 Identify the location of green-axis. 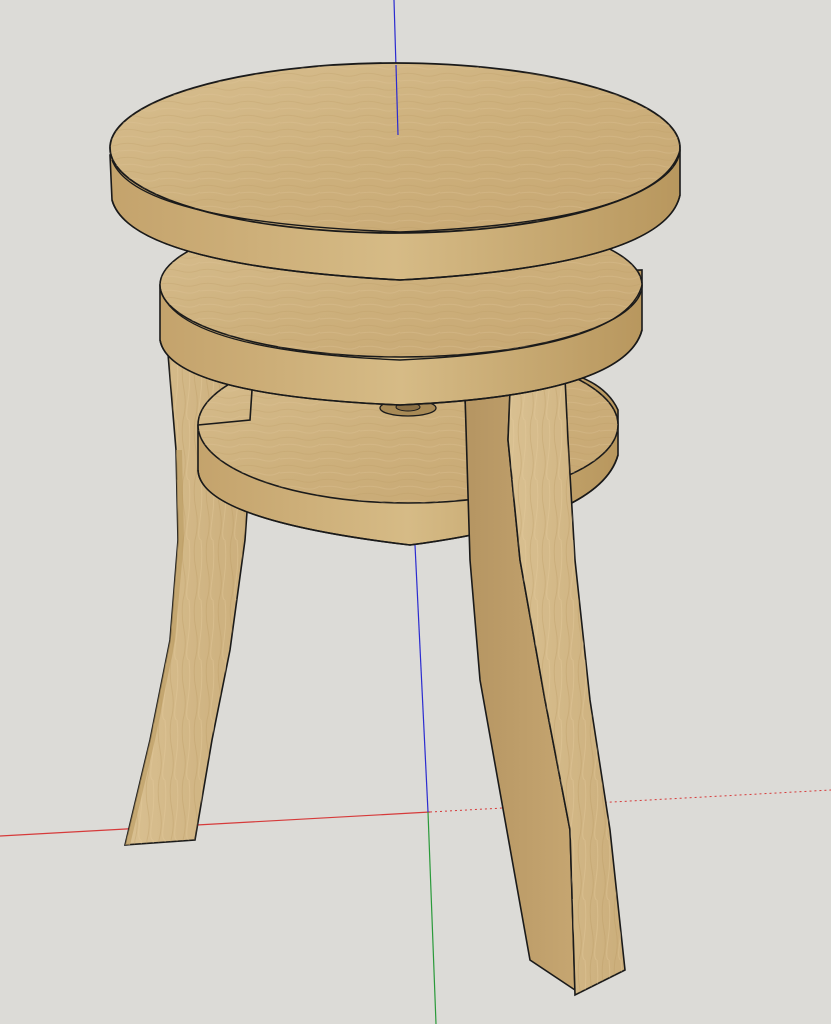
(432, 917).